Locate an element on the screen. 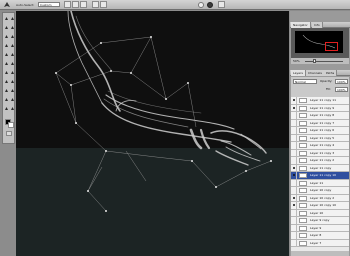 Image resolution: width=350 pixels, height=256 pixels. layer-name: Layer 11 copy 2 is located at coordinates (322, 160).